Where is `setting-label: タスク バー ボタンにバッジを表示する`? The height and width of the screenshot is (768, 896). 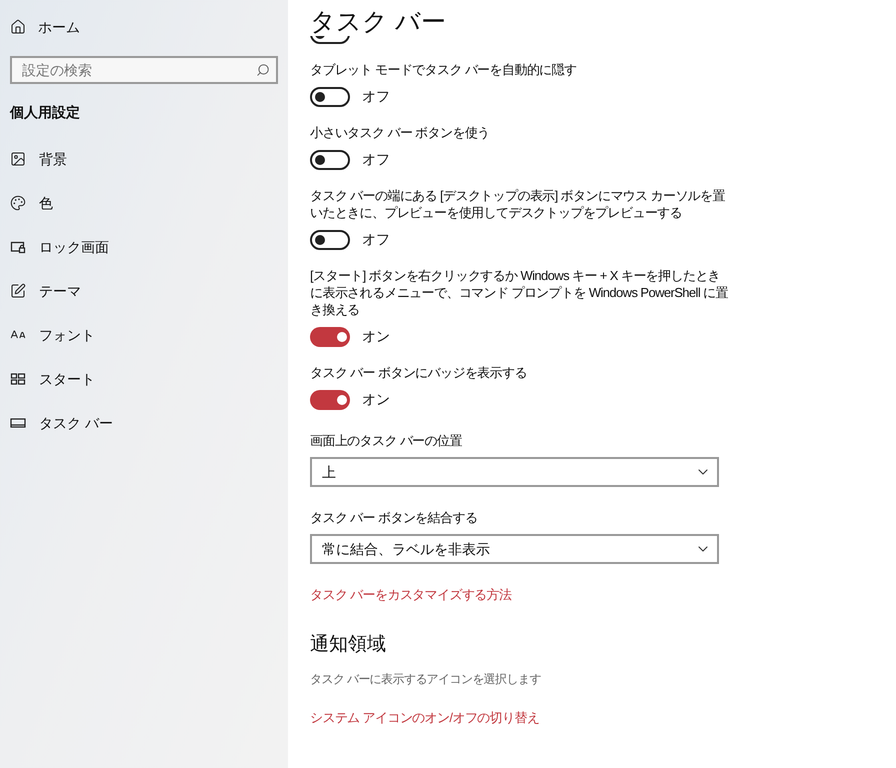
setting-label: タスク バー ボタンにバッジを表示する is located at coordinates (419, 372).